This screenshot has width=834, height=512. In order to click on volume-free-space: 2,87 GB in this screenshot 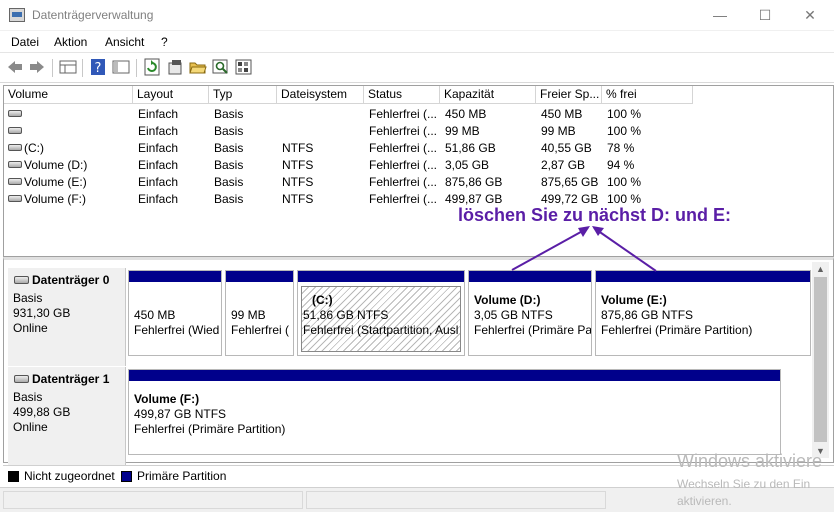, I will do `click(563, 165)`.